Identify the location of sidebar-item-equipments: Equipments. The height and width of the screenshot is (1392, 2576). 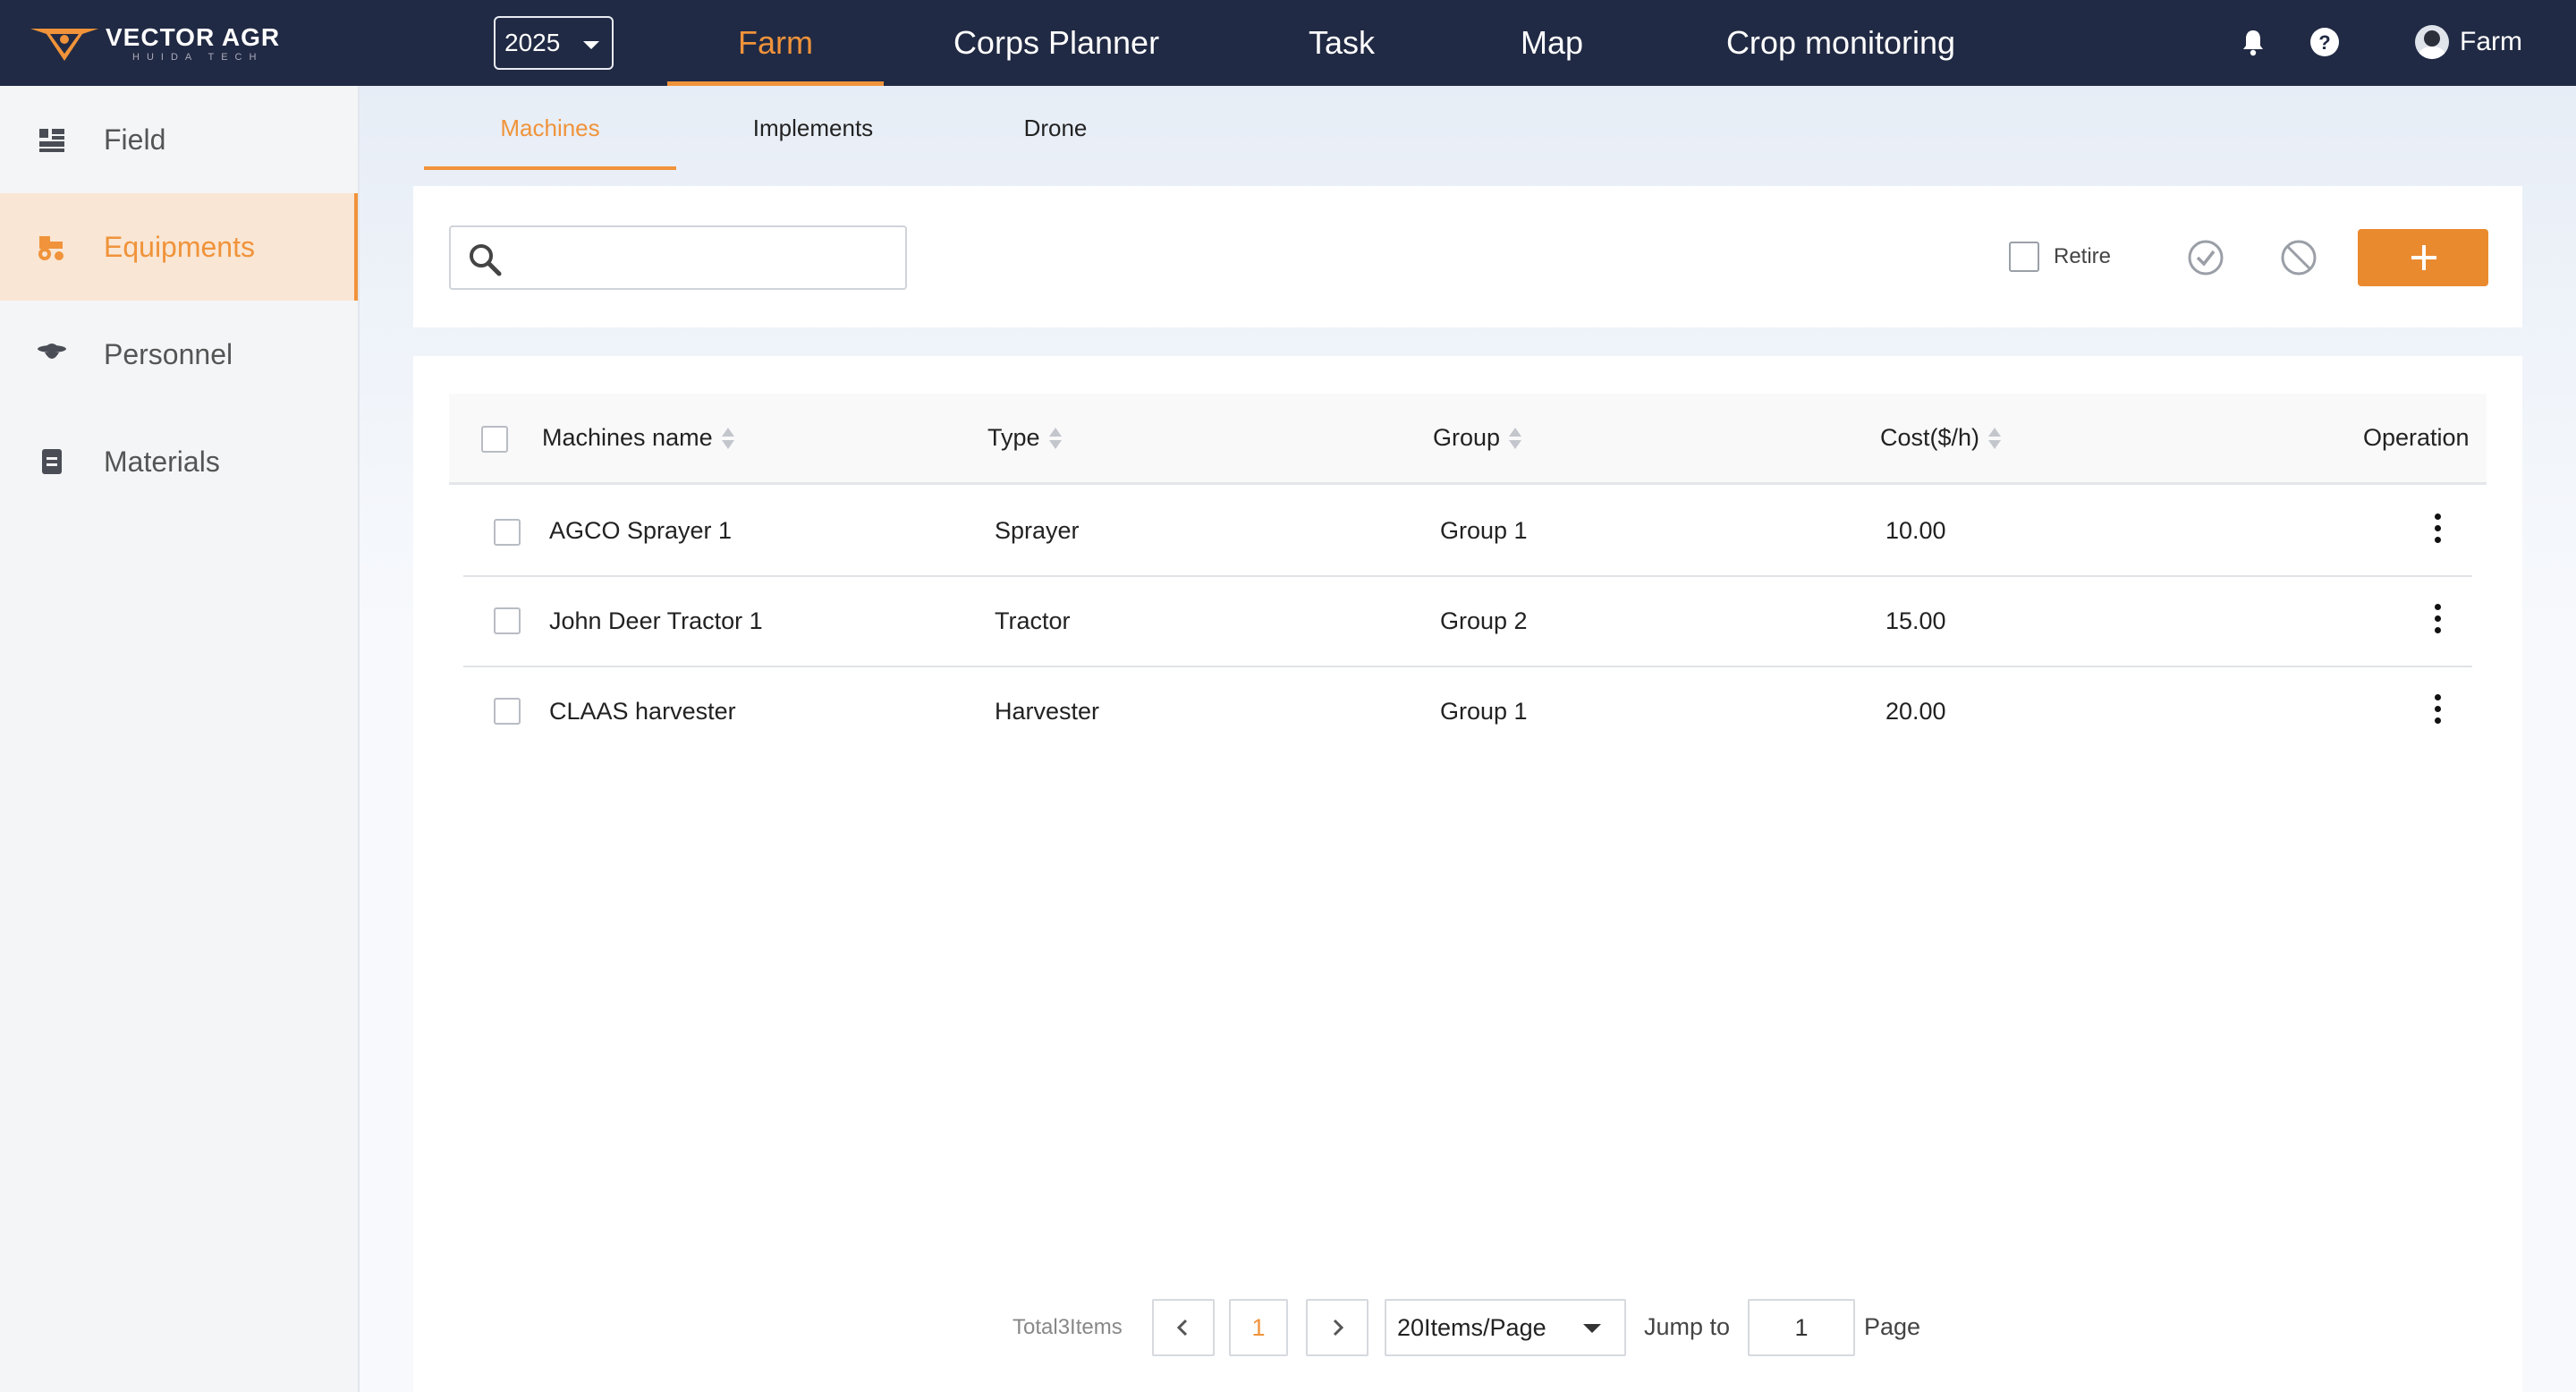
(179, 247).